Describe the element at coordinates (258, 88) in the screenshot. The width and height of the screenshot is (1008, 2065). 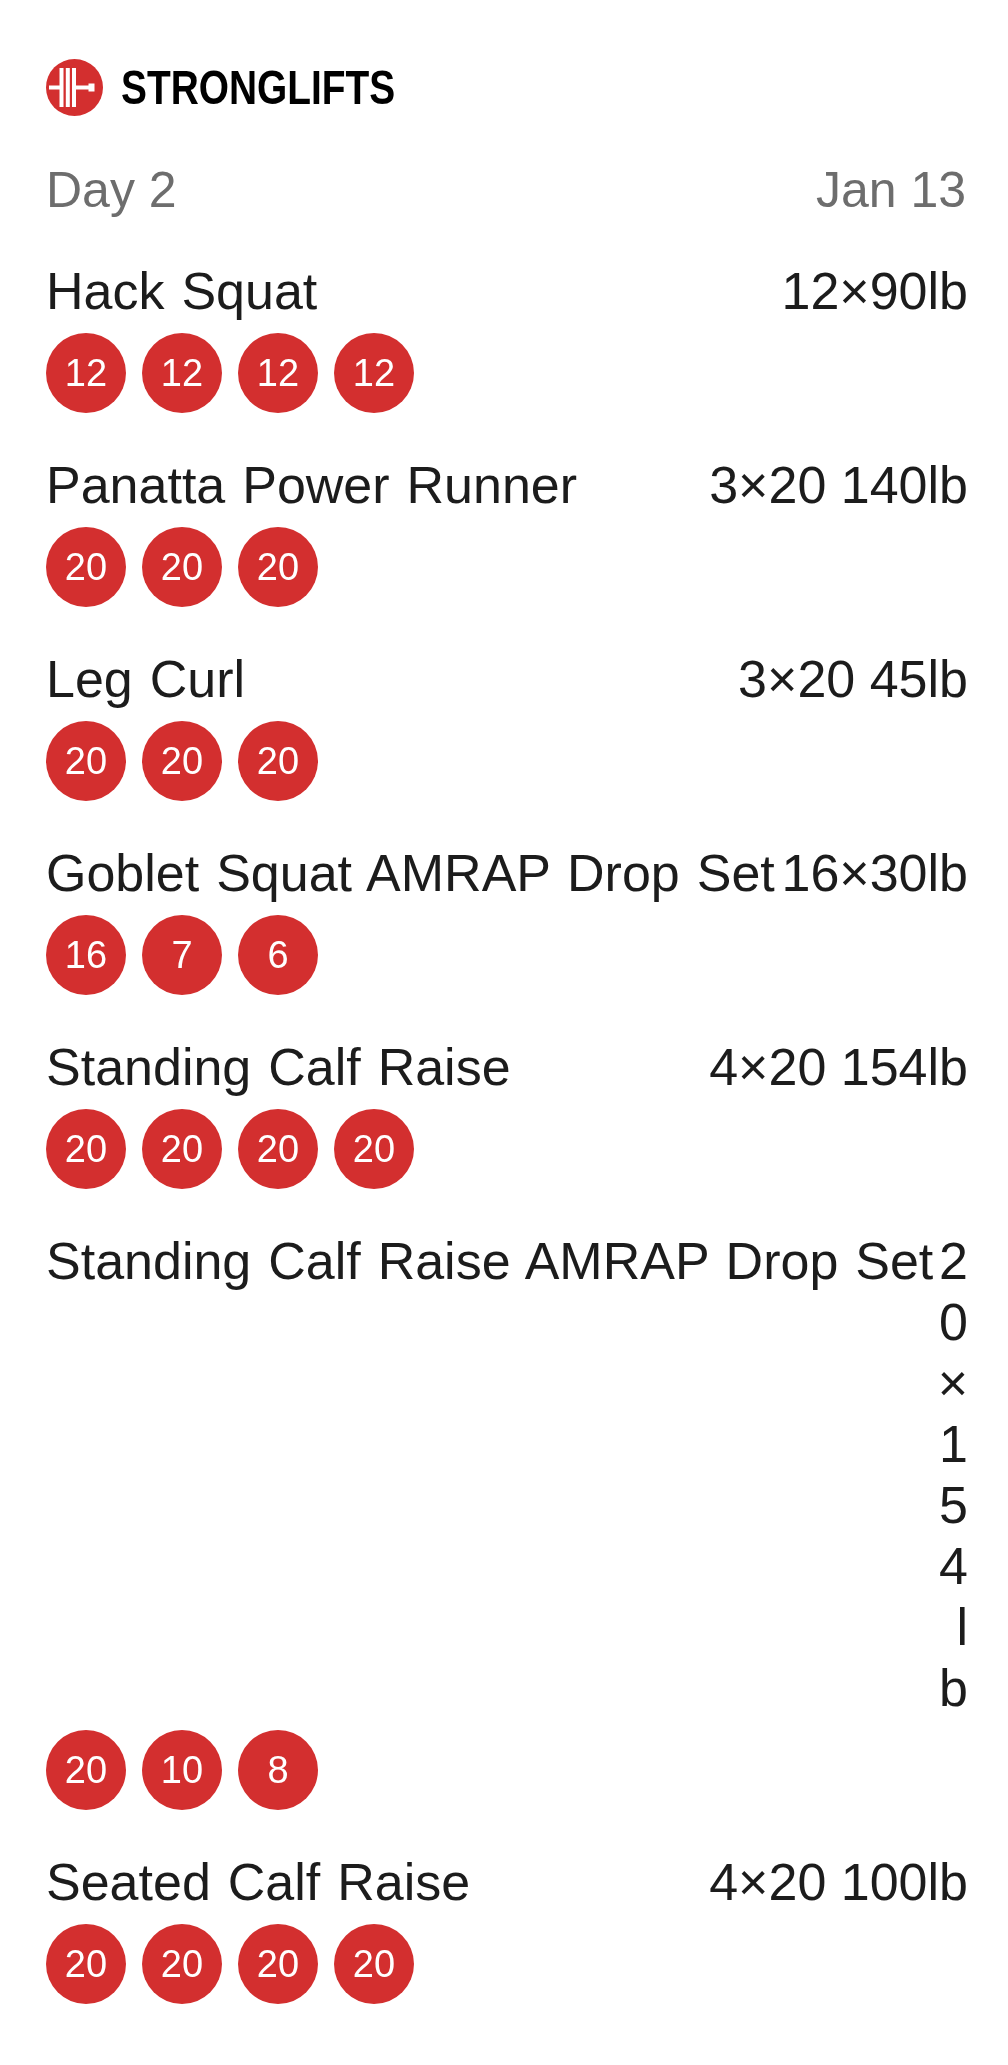
I see `brand-name: STRONGLIFTS` at that location.